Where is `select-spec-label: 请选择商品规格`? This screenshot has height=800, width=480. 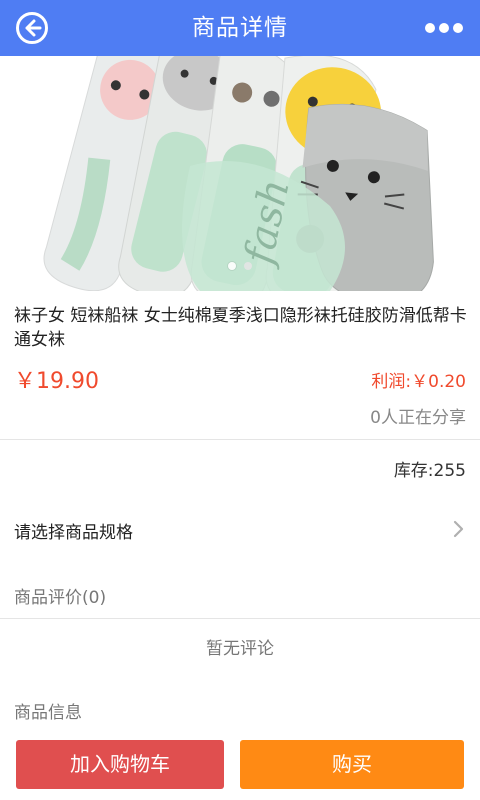 select-spec-label: 请选择商品规格 is located at coordinates (73, 533).